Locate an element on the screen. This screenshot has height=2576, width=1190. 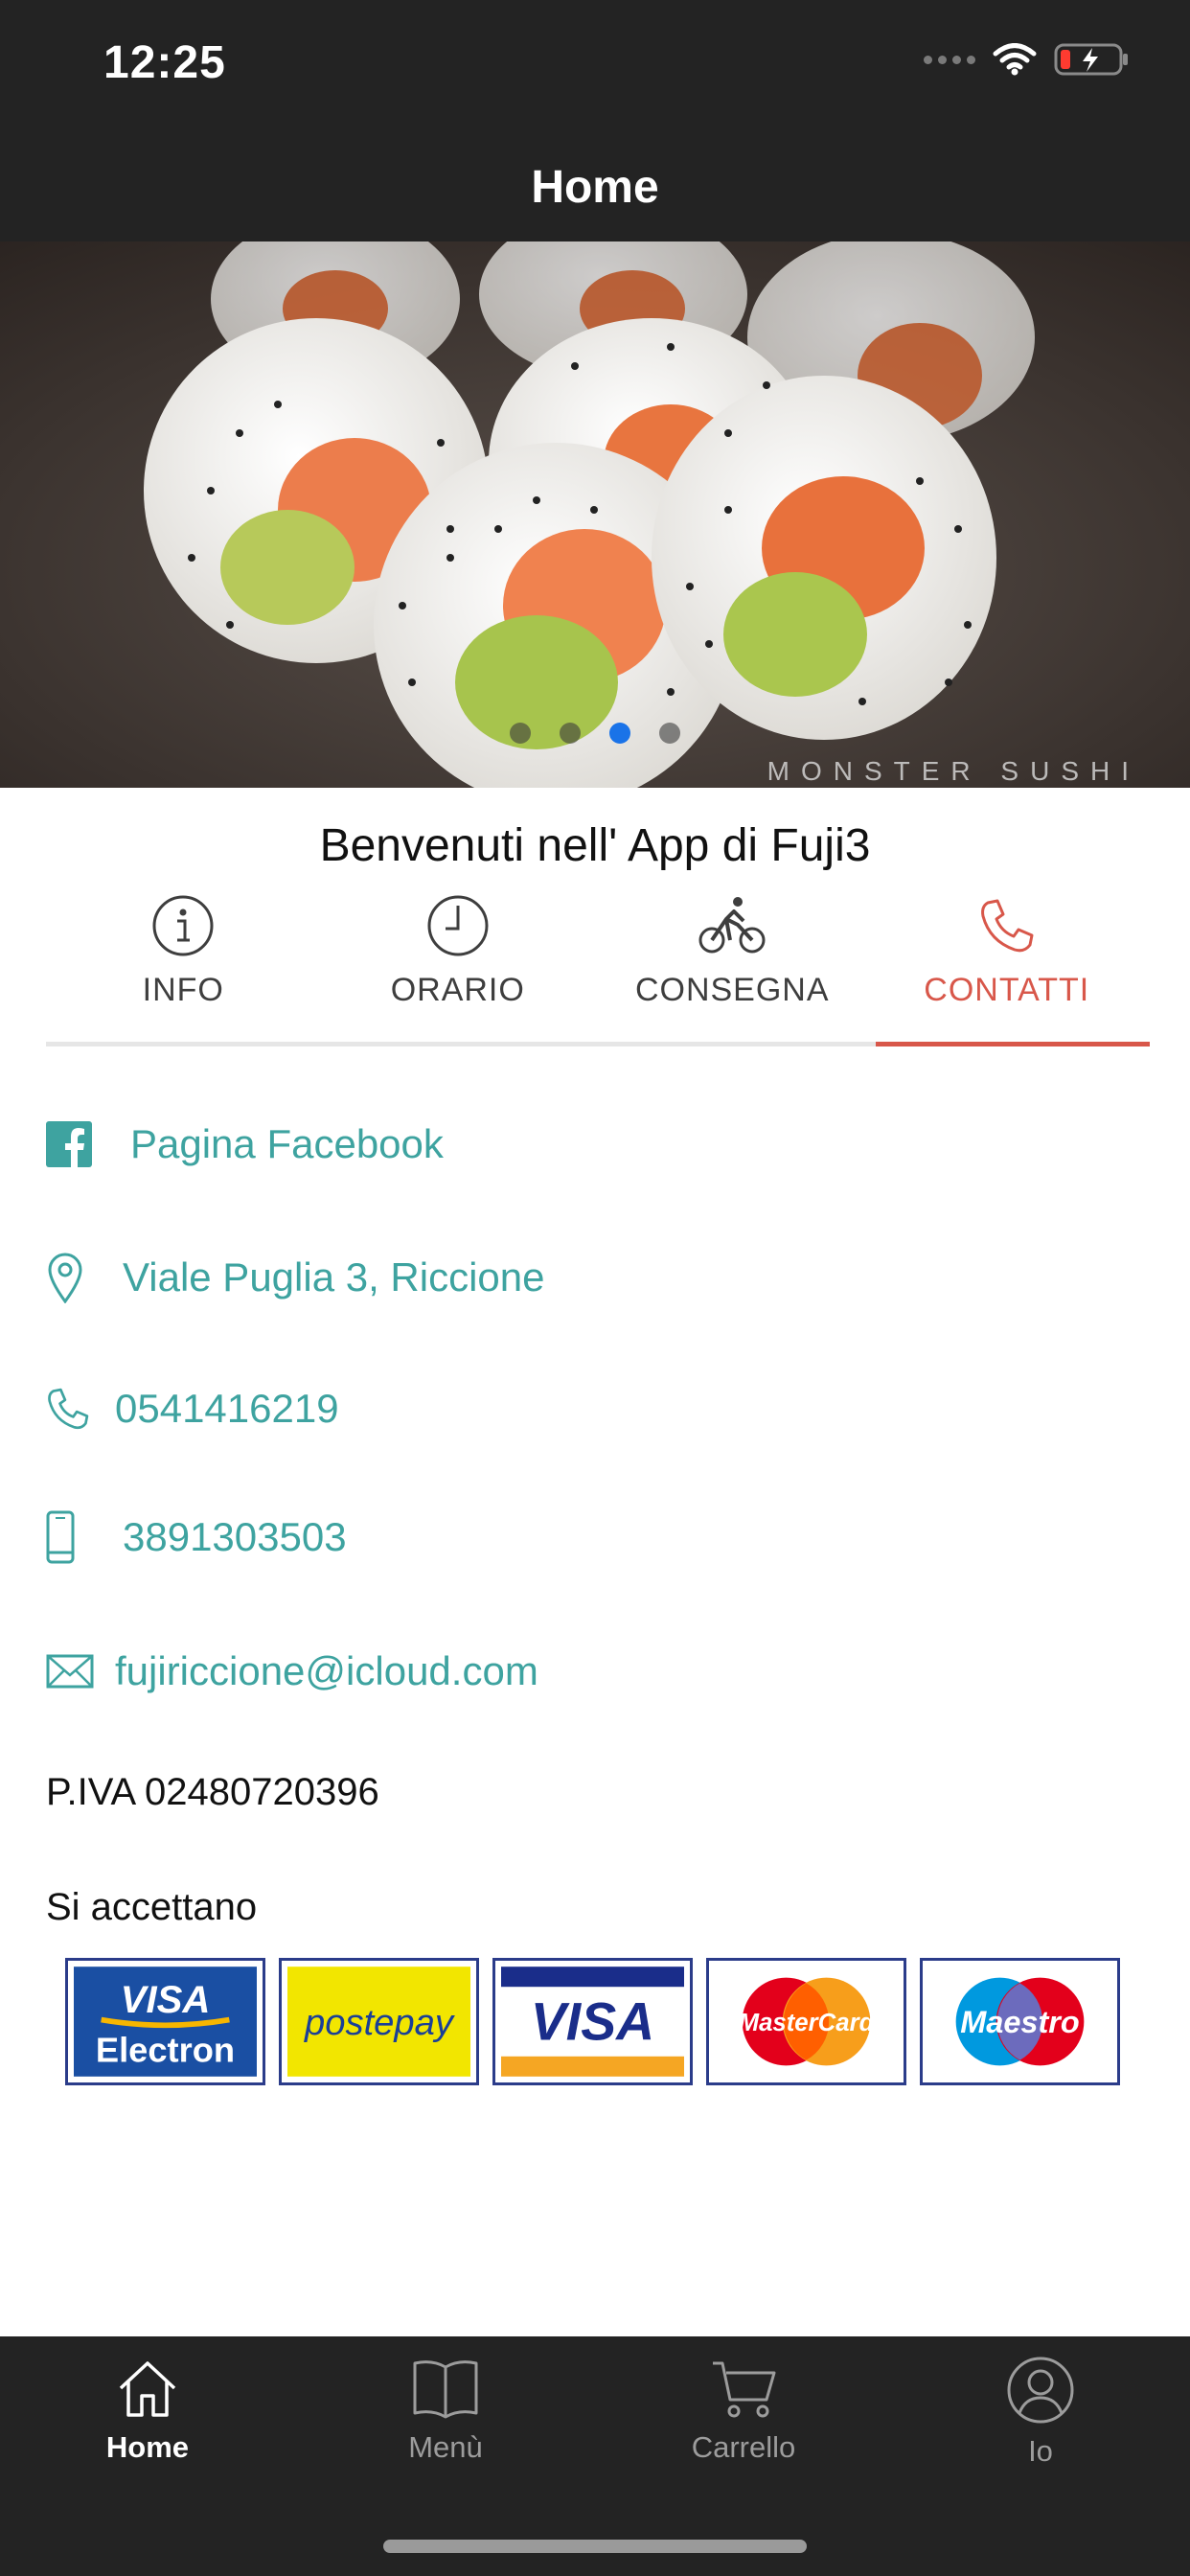
section-tabs: INFO ORARIO CONSEGNA CONTATTI is located at coordinates (598, 968).